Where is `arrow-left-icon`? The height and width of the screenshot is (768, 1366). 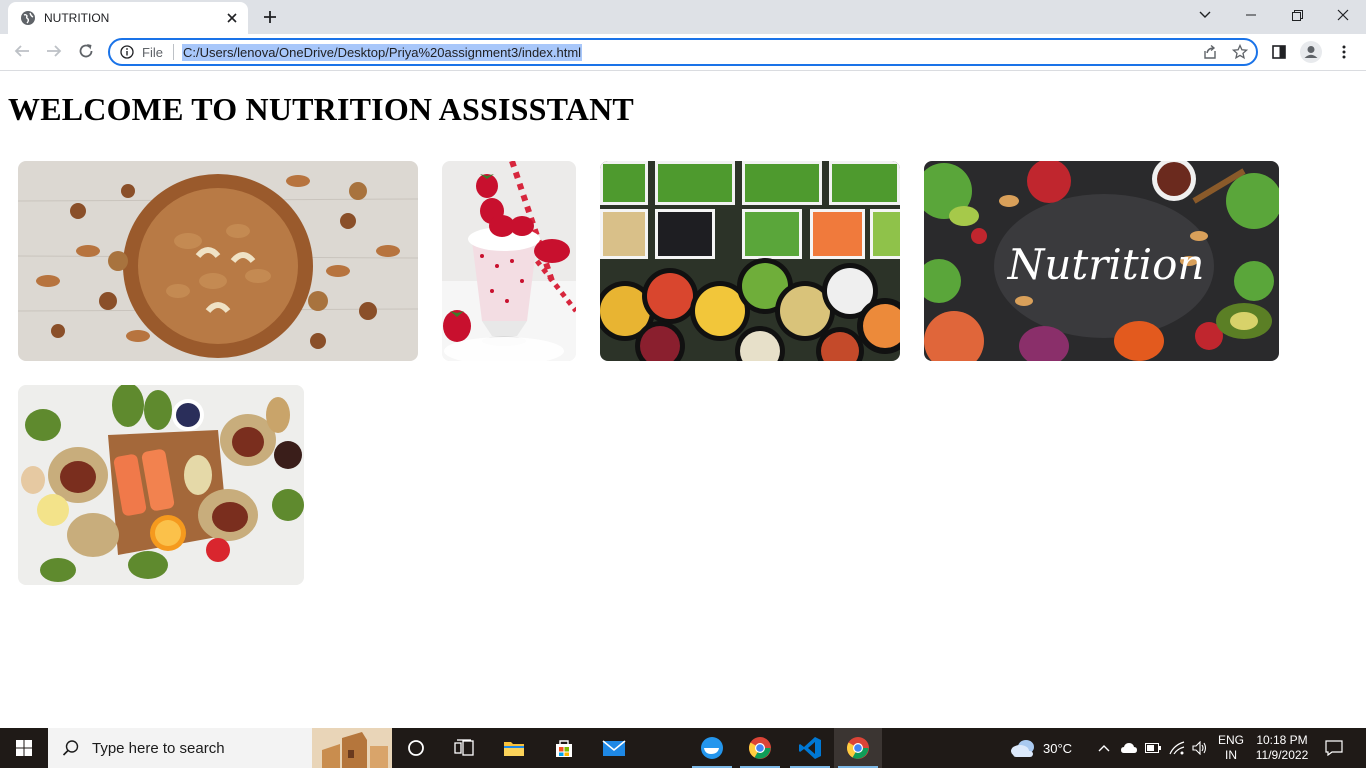 arrow-left-icon is located at coordinates (21, 51).